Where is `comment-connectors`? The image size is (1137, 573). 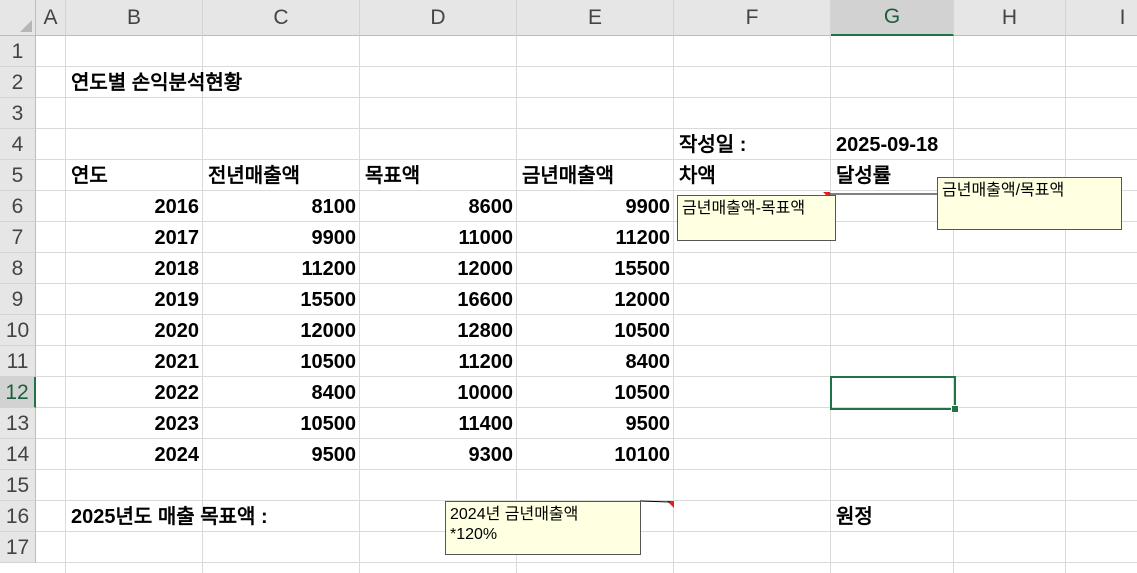 comment-connectors is located at coordinates (788, 348).